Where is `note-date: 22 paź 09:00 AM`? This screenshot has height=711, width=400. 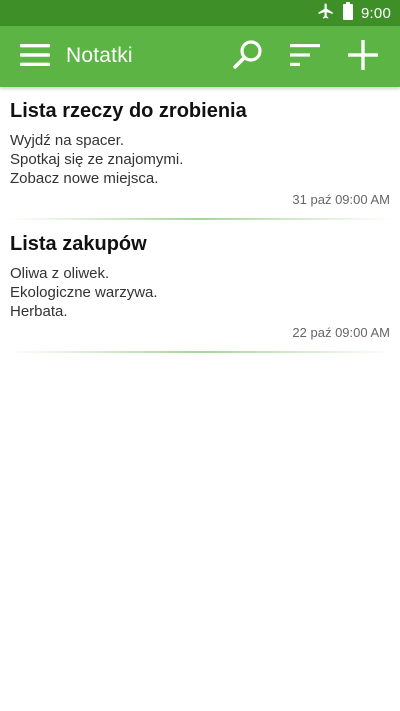
note-date: 22 paź 09:00 AM is located at coordinates (341, 332).